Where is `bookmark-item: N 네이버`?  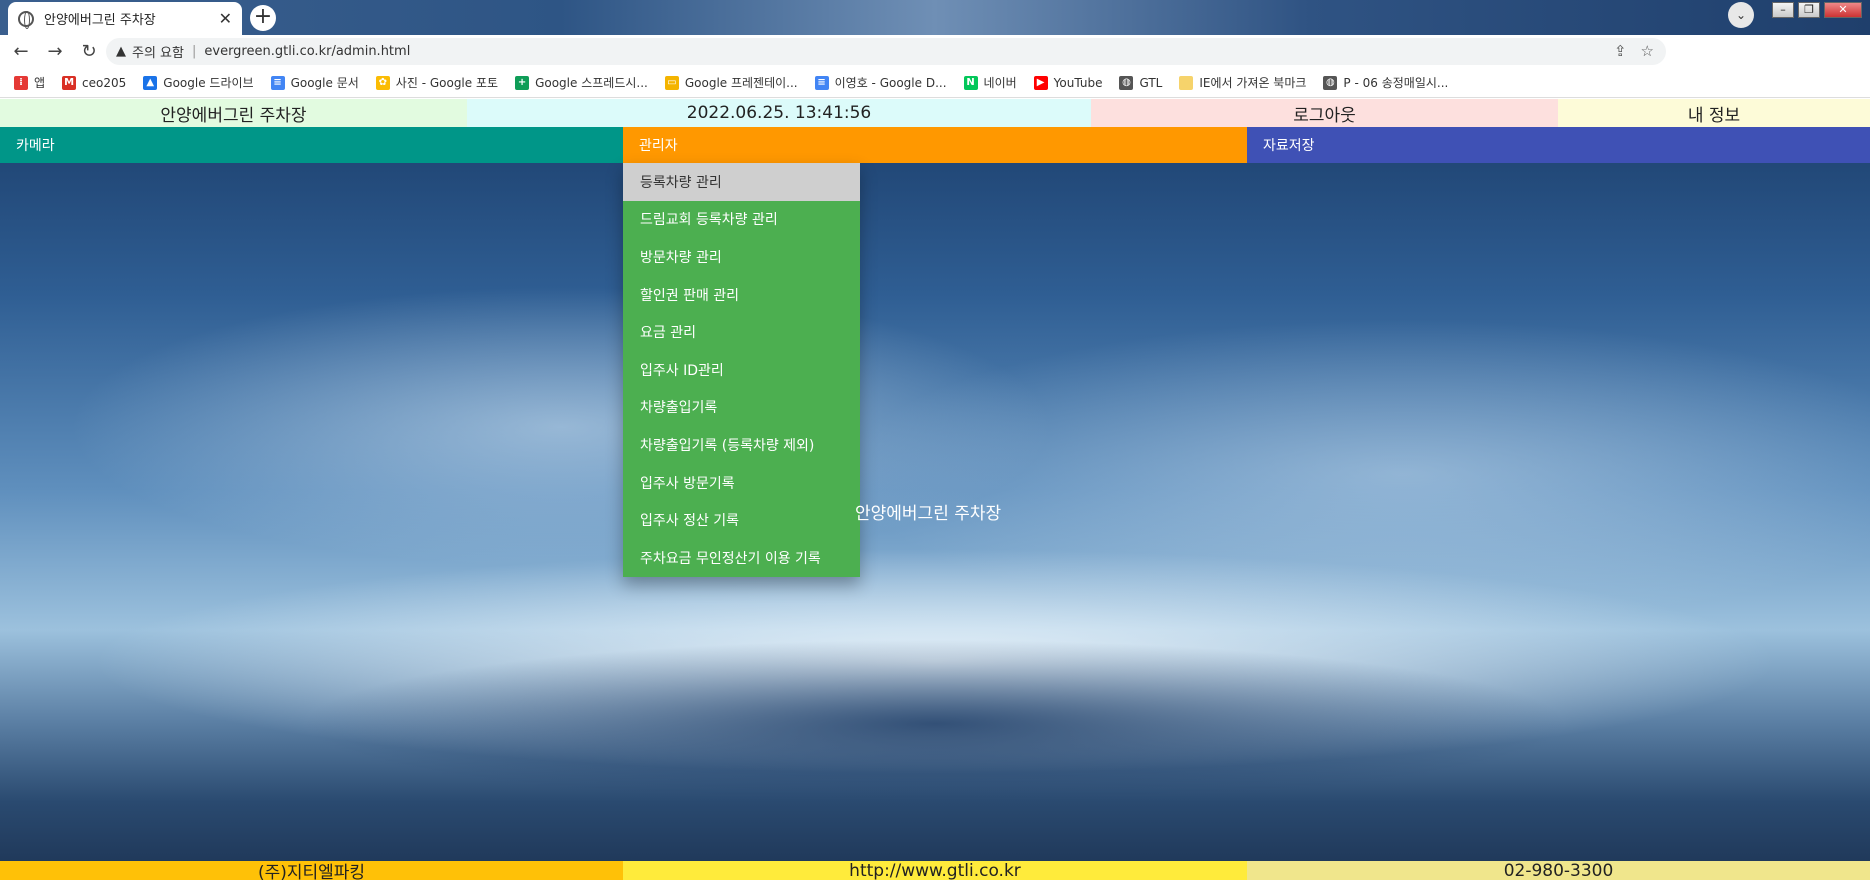
bookmark-item: N 네이버 is located at coordinates (990, 82).